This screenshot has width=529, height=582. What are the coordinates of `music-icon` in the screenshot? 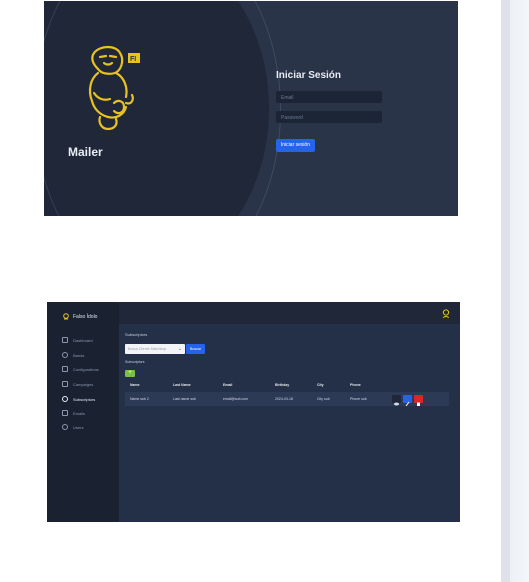 It's located at (65, 355).